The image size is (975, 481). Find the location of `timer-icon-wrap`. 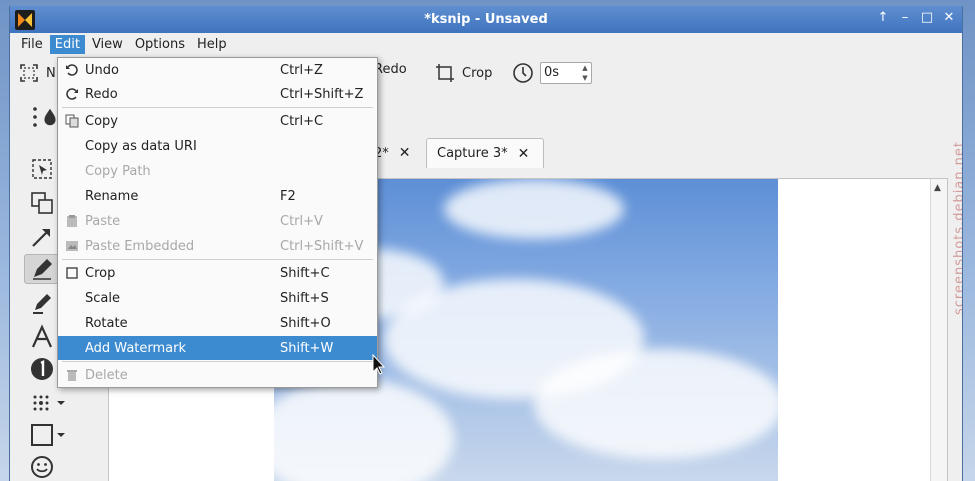

timer-icon-wrap is located at coordinates (523, 73).